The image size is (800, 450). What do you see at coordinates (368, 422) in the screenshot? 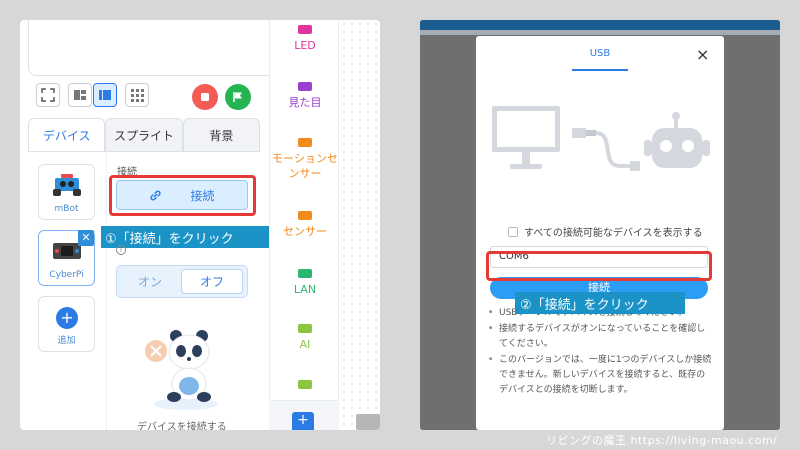
I see `script-block` at bounding box center [368, 422].